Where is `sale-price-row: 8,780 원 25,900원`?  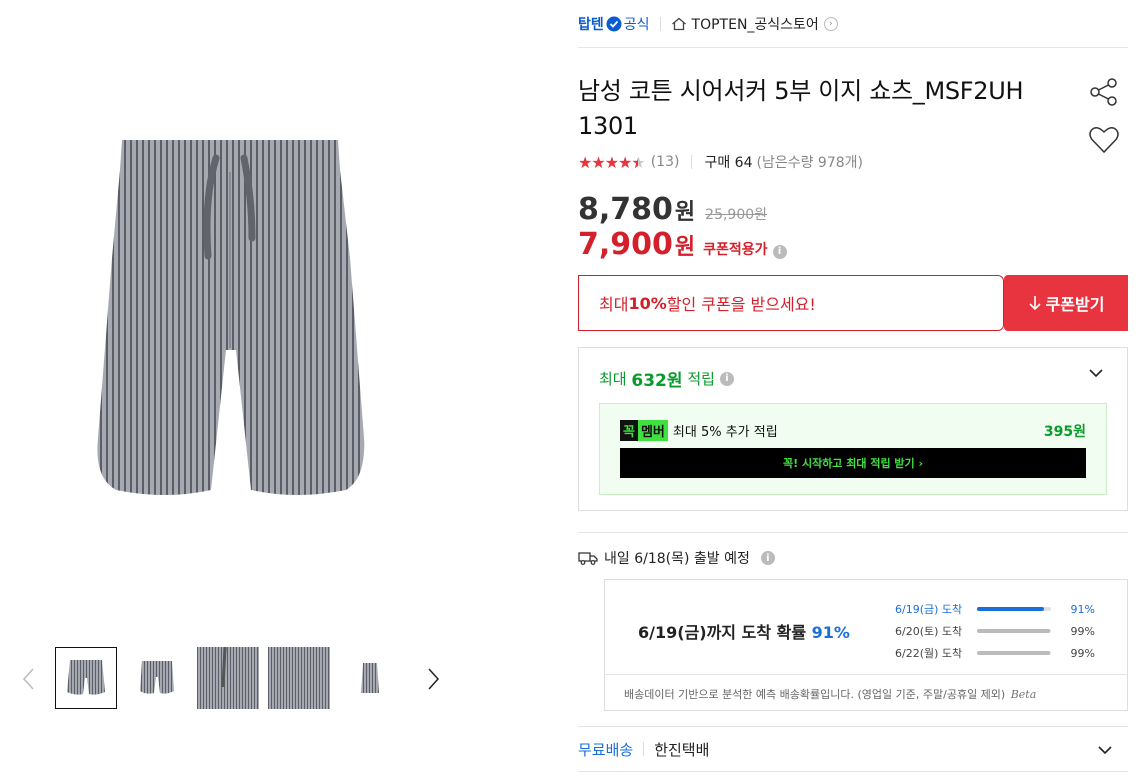 sale-price-row: 8,780 원 25,900원 is located at coordinates (672, 210).